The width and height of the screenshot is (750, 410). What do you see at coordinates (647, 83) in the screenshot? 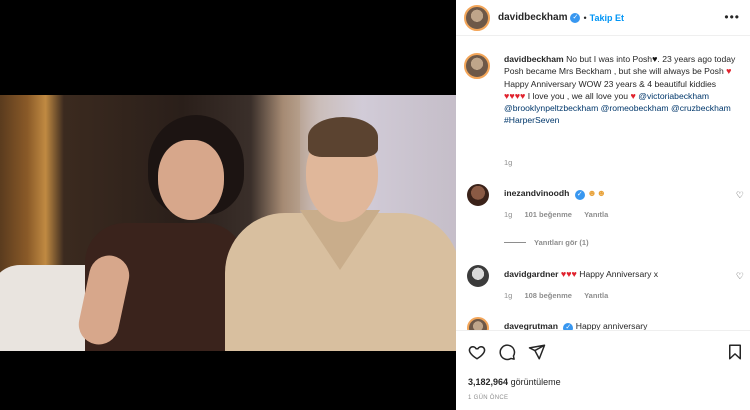
I see `caption-line4: WOW 23 years & 4 beautiful kiddies` at bounding box center [647, 83].